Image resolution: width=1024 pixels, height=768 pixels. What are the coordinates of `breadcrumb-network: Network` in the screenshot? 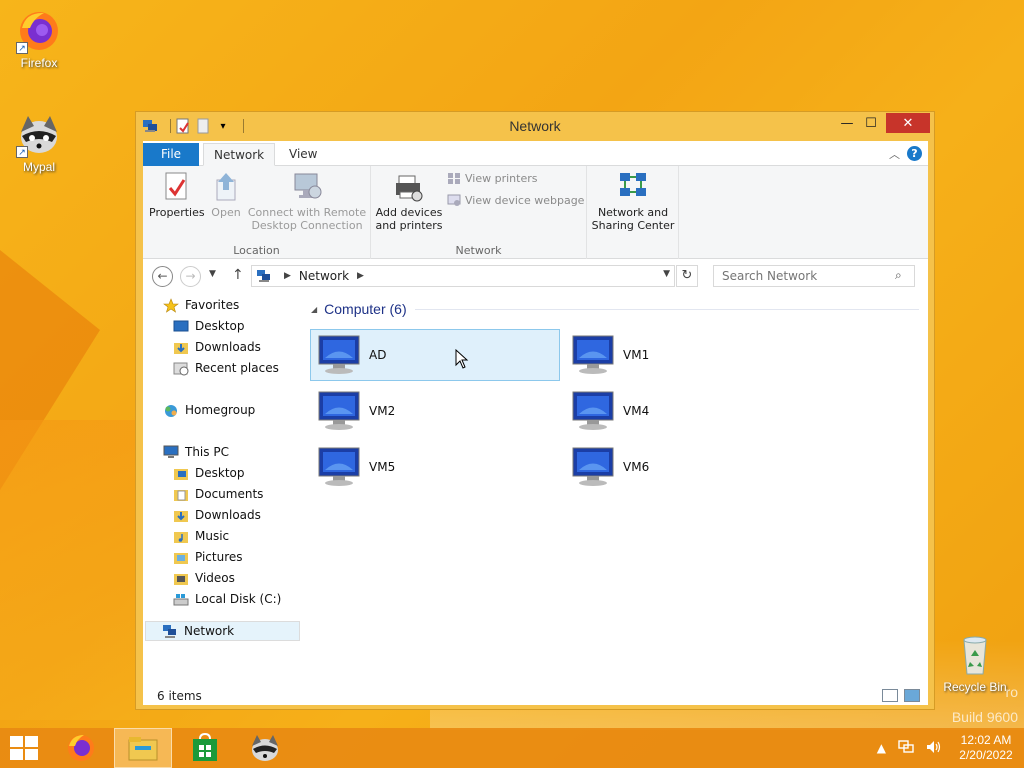 It's located at (324, 276).